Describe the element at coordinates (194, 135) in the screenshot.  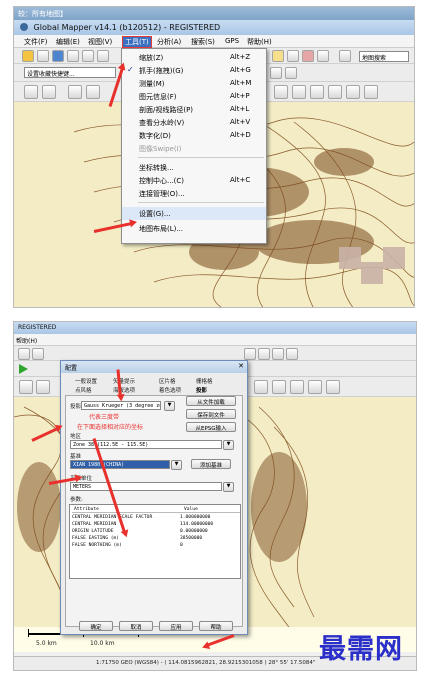
I see `menu-item-digitize: 数字化(D) Alt+D` at that location.